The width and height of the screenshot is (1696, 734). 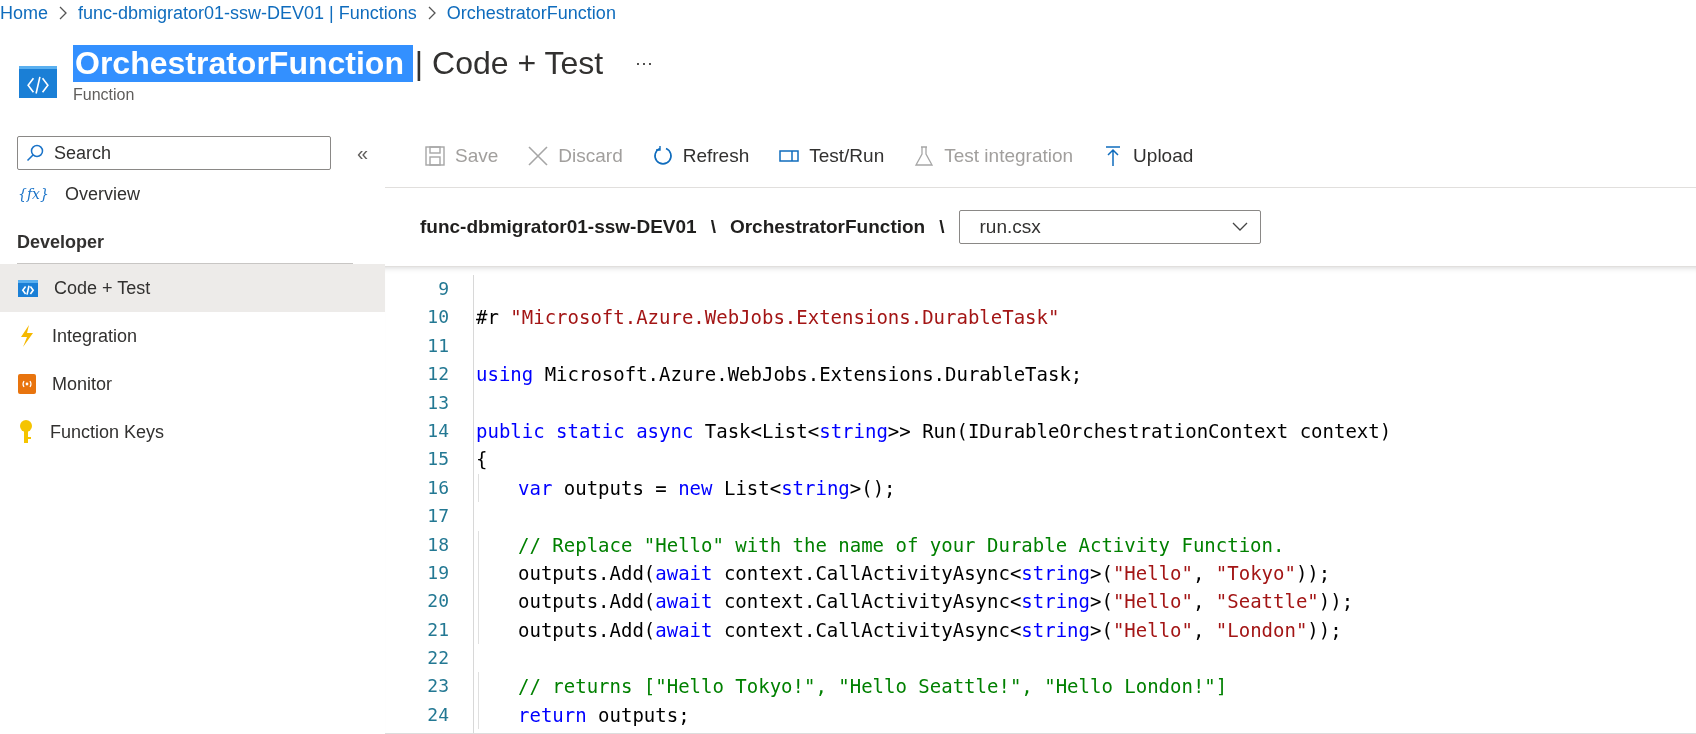 I want to click on code-line: #r "Microsoft.Azure.WebJobs.Extensions.DurableTask", so click(x=768, y=318).